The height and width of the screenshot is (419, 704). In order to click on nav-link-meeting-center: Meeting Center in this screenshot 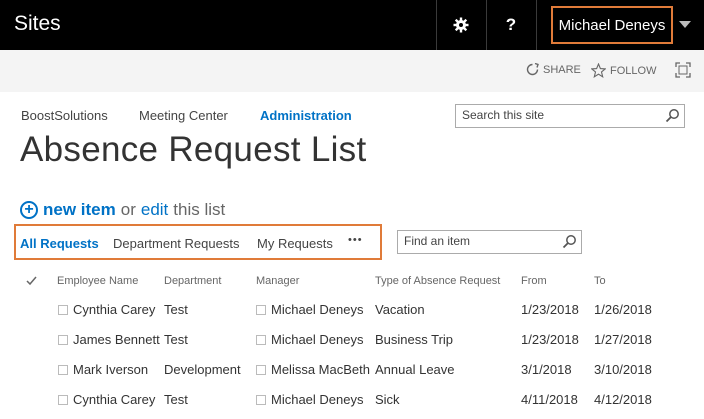, I will do `click(183, 115)`.